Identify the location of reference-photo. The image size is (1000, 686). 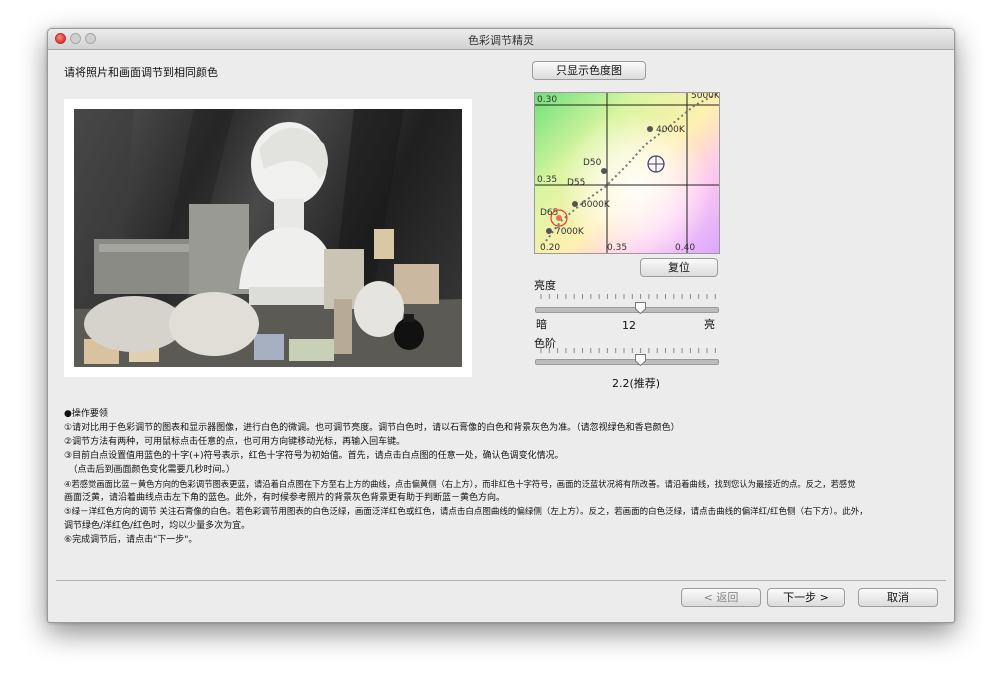
(268, 238).